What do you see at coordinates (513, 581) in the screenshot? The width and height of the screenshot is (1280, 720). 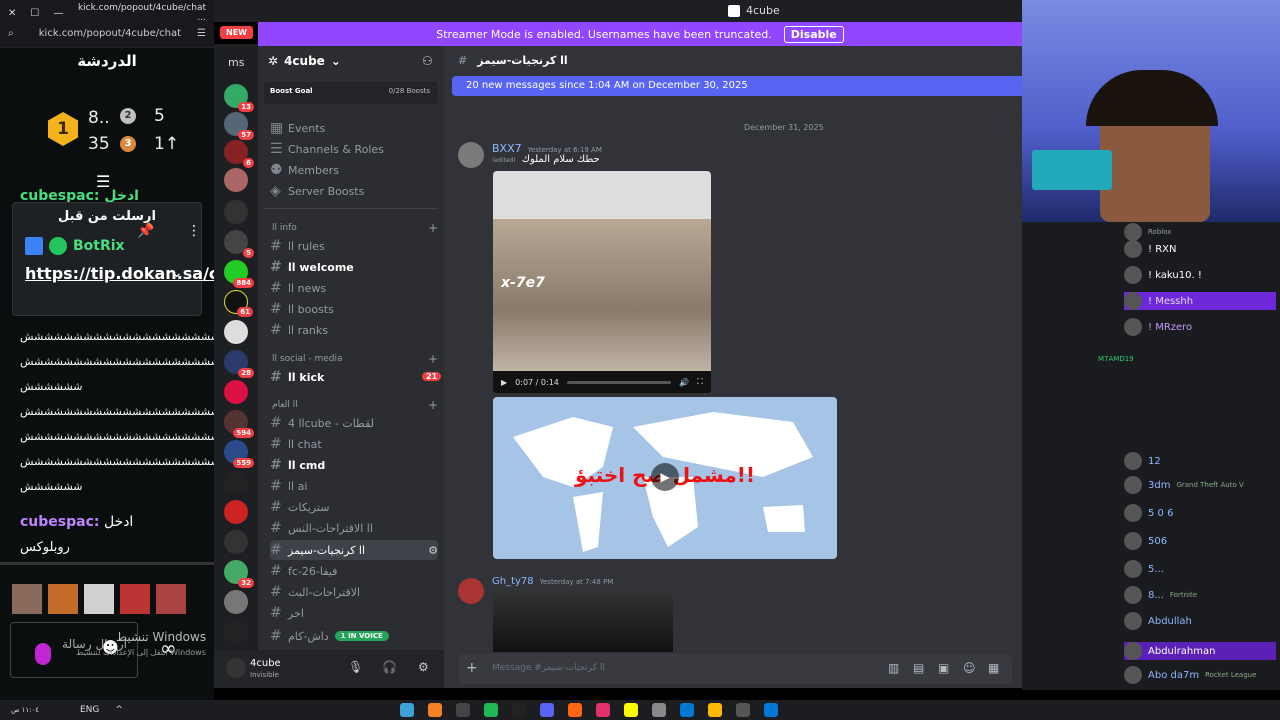 I see `message-author: Gh_ty78` at bounding box center [513, 581].